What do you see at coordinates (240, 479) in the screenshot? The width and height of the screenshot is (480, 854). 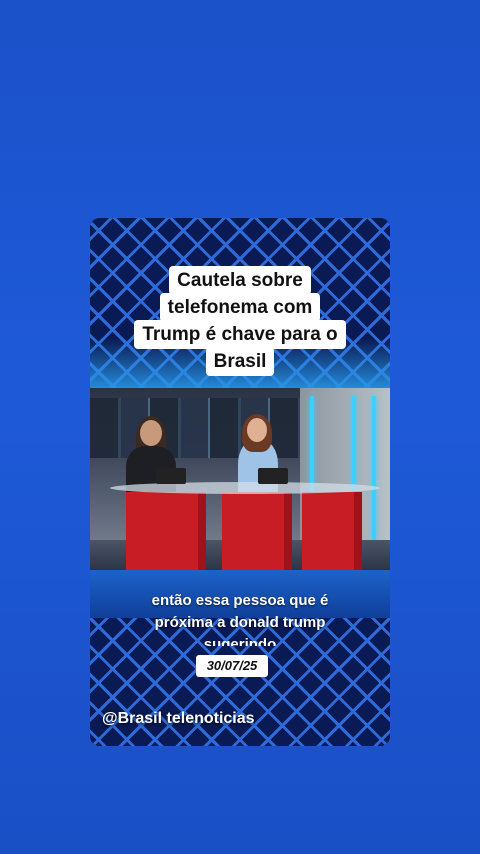 I see `news-studio-image` at bounding box center [240, 479].